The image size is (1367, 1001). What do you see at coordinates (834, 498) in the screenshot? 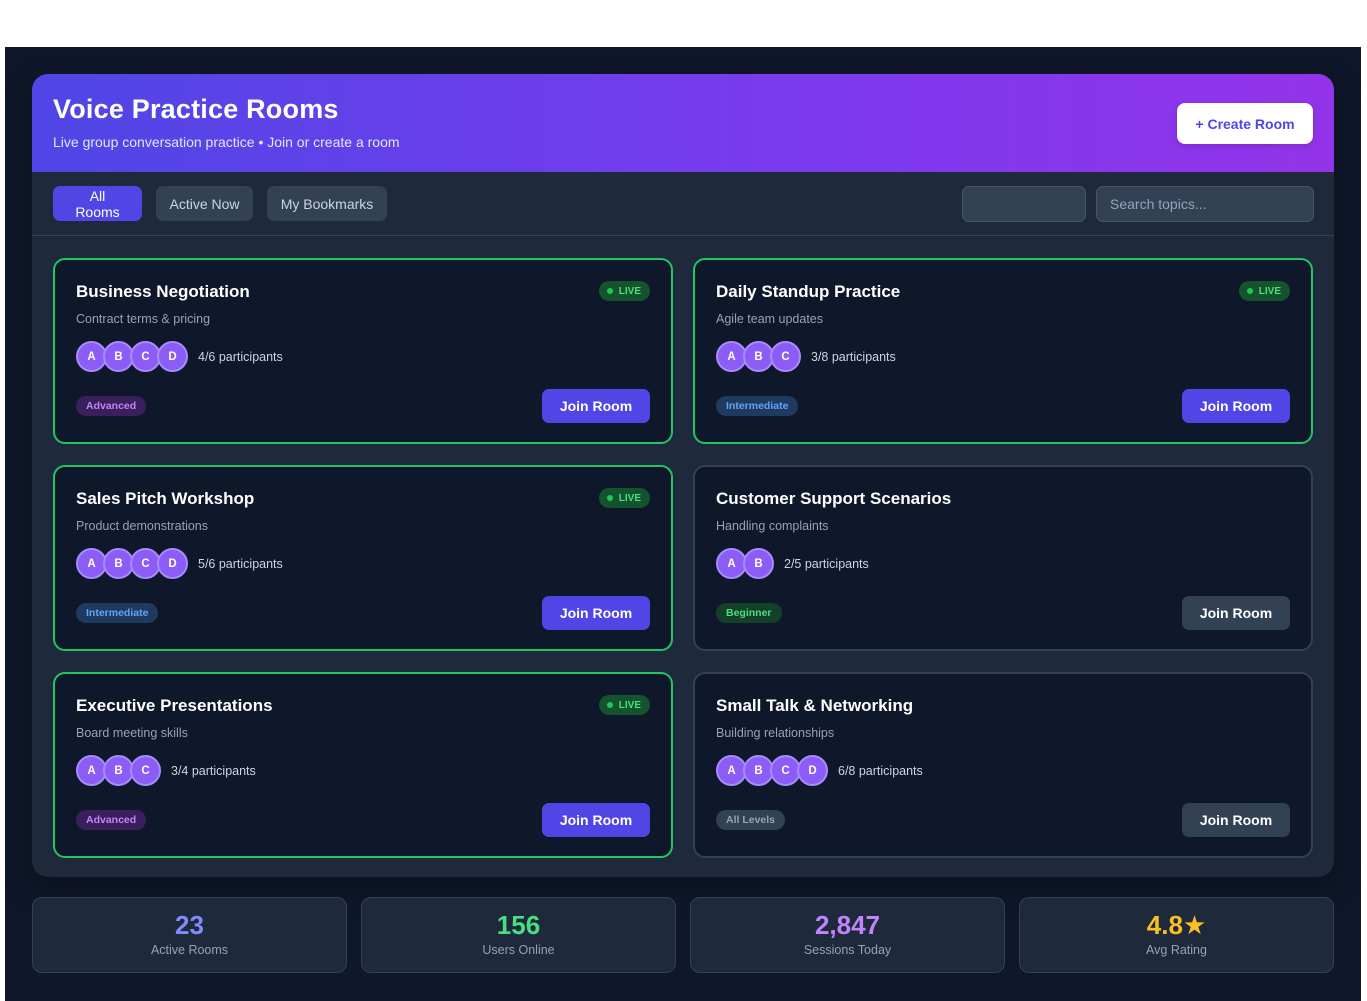
I see `room-title: Customer Support Scenarios` at bounding box center [834, 498].